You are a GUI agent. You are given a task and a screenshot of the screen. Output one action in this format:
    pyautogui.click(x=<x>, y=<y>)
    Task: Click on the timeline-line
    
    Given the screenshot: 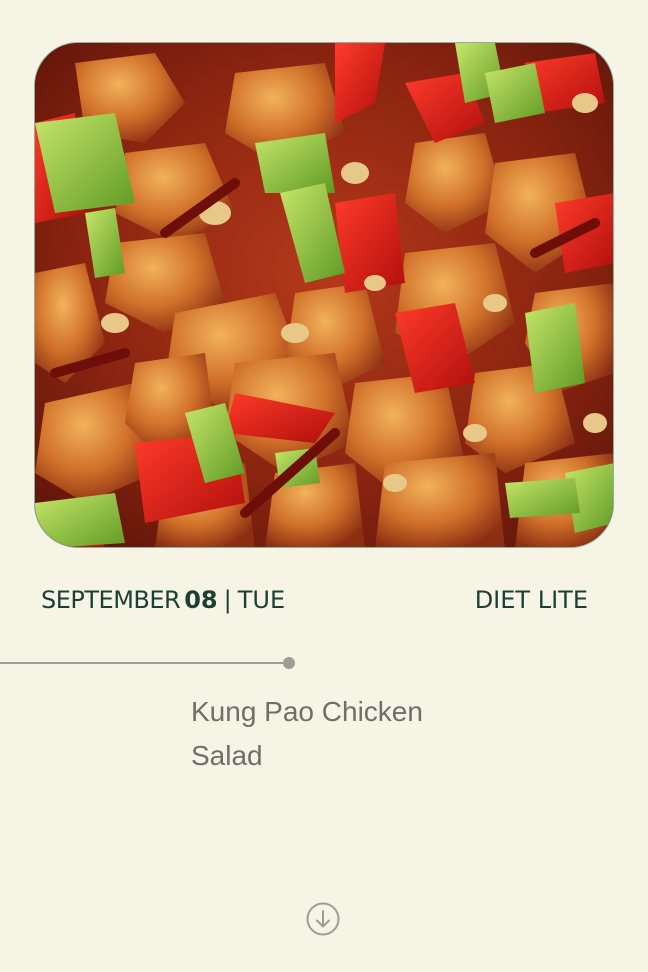 What is the action you would take?
    pyautogui.click(x=145, y=663)
    